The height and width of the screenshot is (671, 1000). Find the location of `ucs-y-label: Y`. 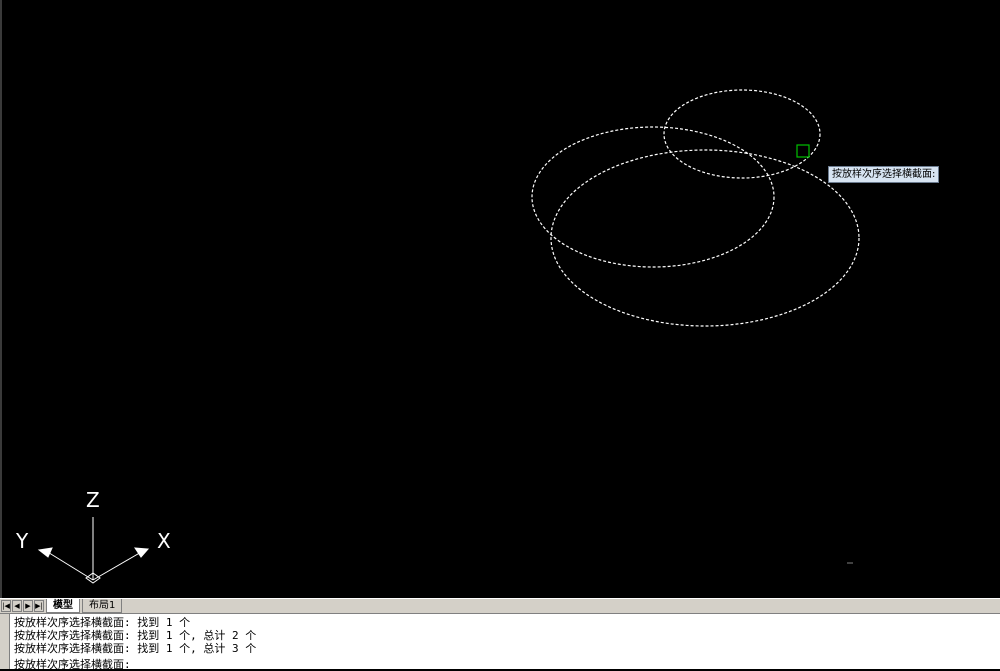

ucs-y-label: Y is located at coordinates (22, 541).